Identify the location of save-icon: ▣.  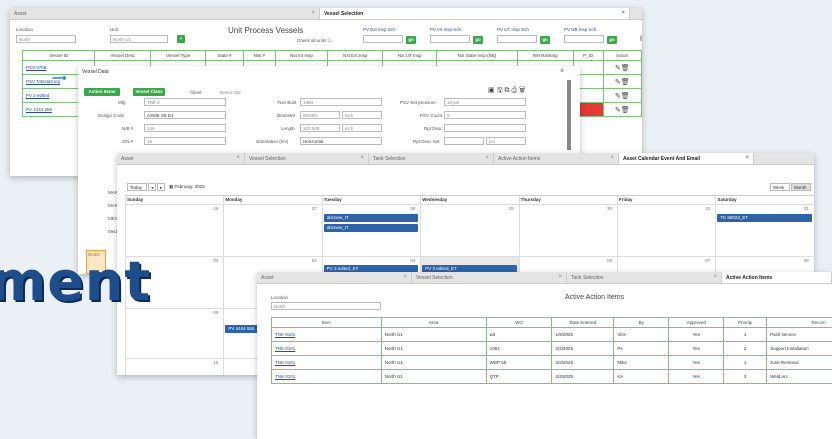
(491, 90).